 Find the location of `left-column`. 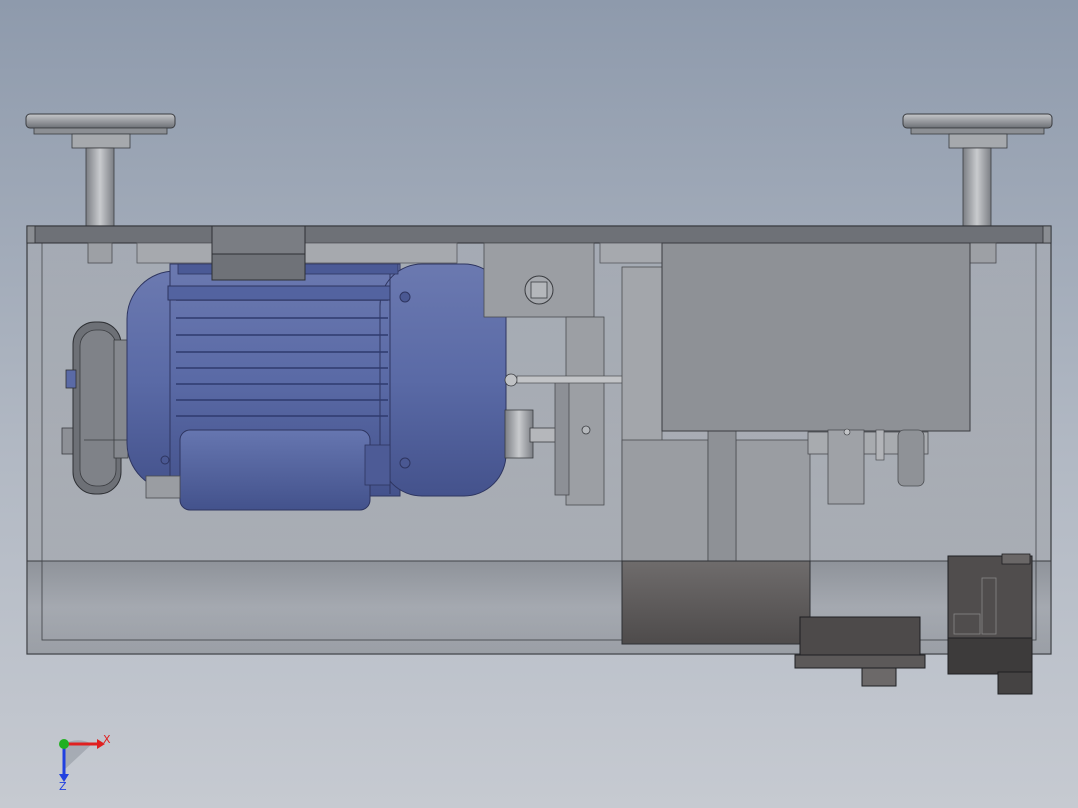

left-column is located at coordinates (100, 253).